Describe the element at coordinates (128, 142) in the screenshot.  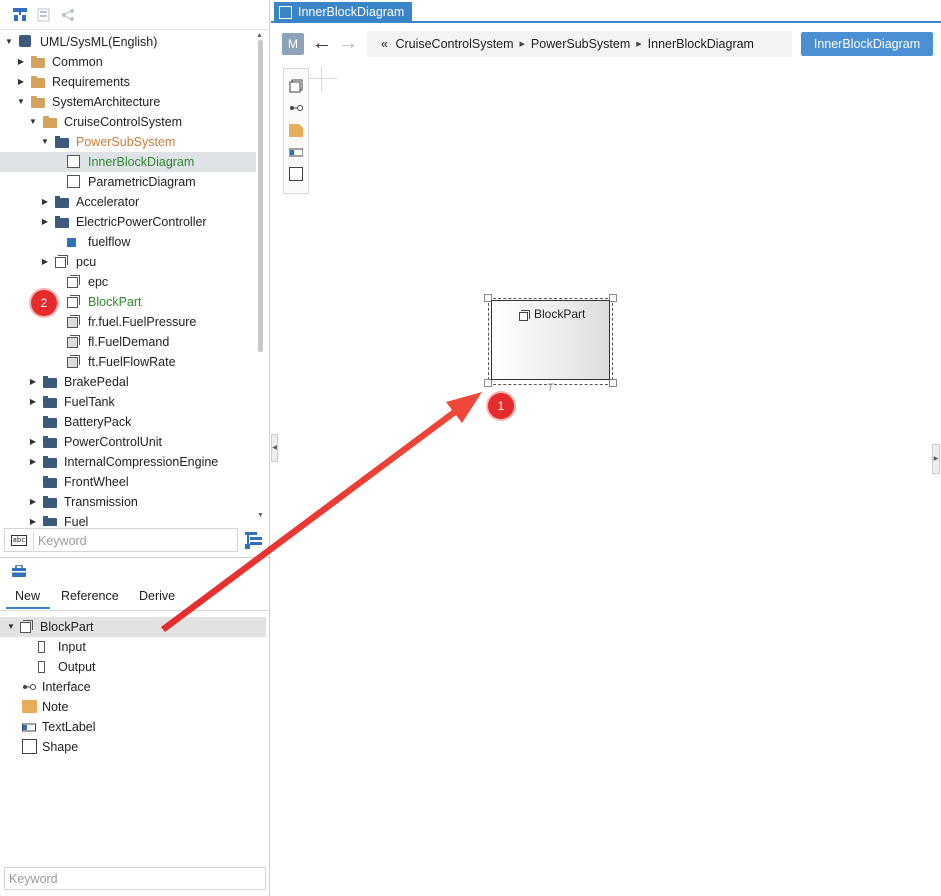
I see `tree-item: ▼ PowerSubSystem` at that location.